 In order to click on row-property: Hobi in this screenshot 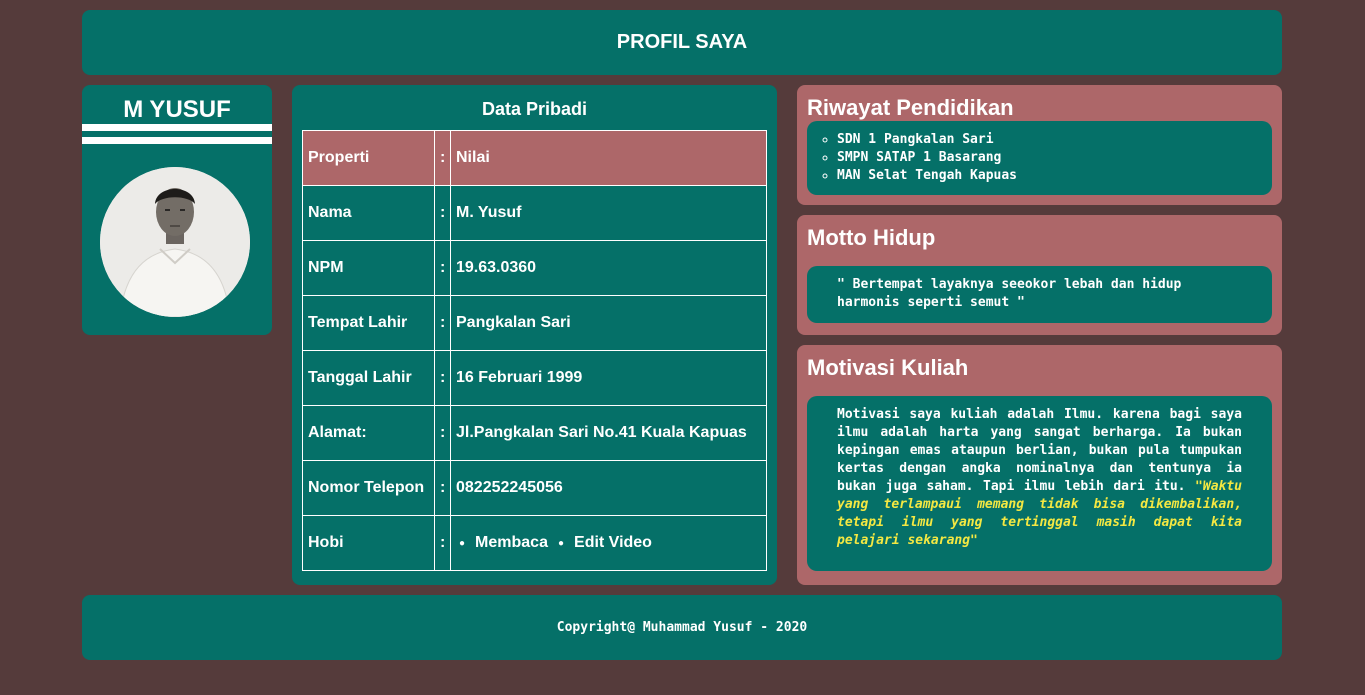, I will do `click(368, 543)`.